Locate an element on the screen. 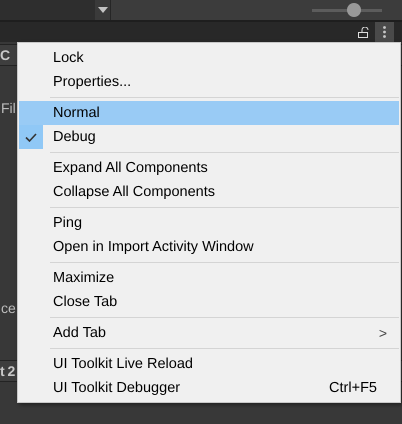  menu-item: Open in Import Activity Window is located at coordinates (209, 247).